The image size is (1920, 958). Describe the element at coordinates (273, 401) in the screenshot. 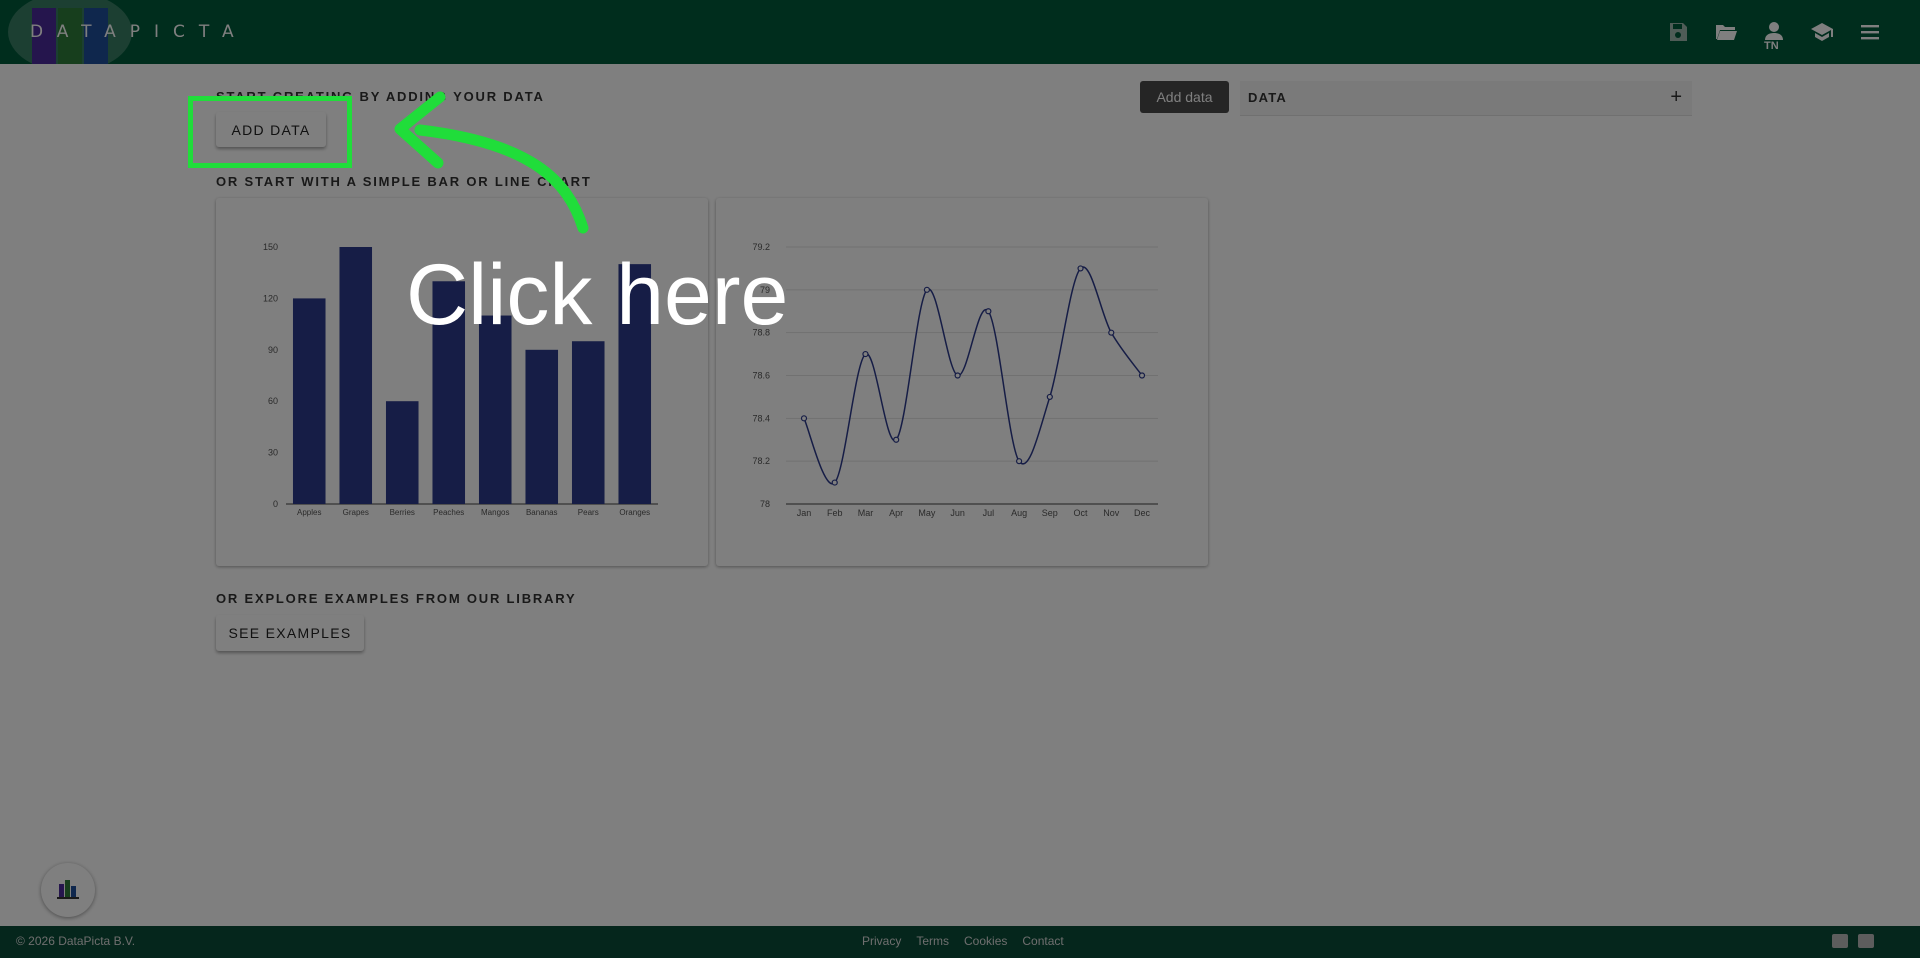

I see `y-tick-label: 60` at that location.